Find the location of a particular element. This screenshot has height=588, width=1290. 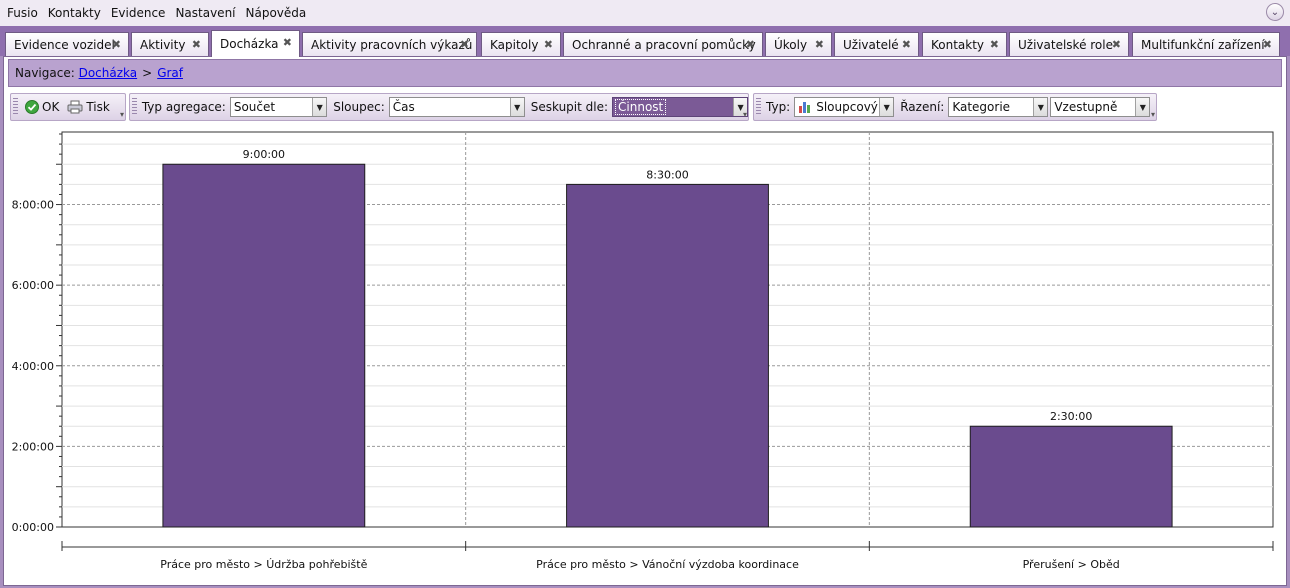

tab-label: Kapitoly is located at coordinates (514, 44).